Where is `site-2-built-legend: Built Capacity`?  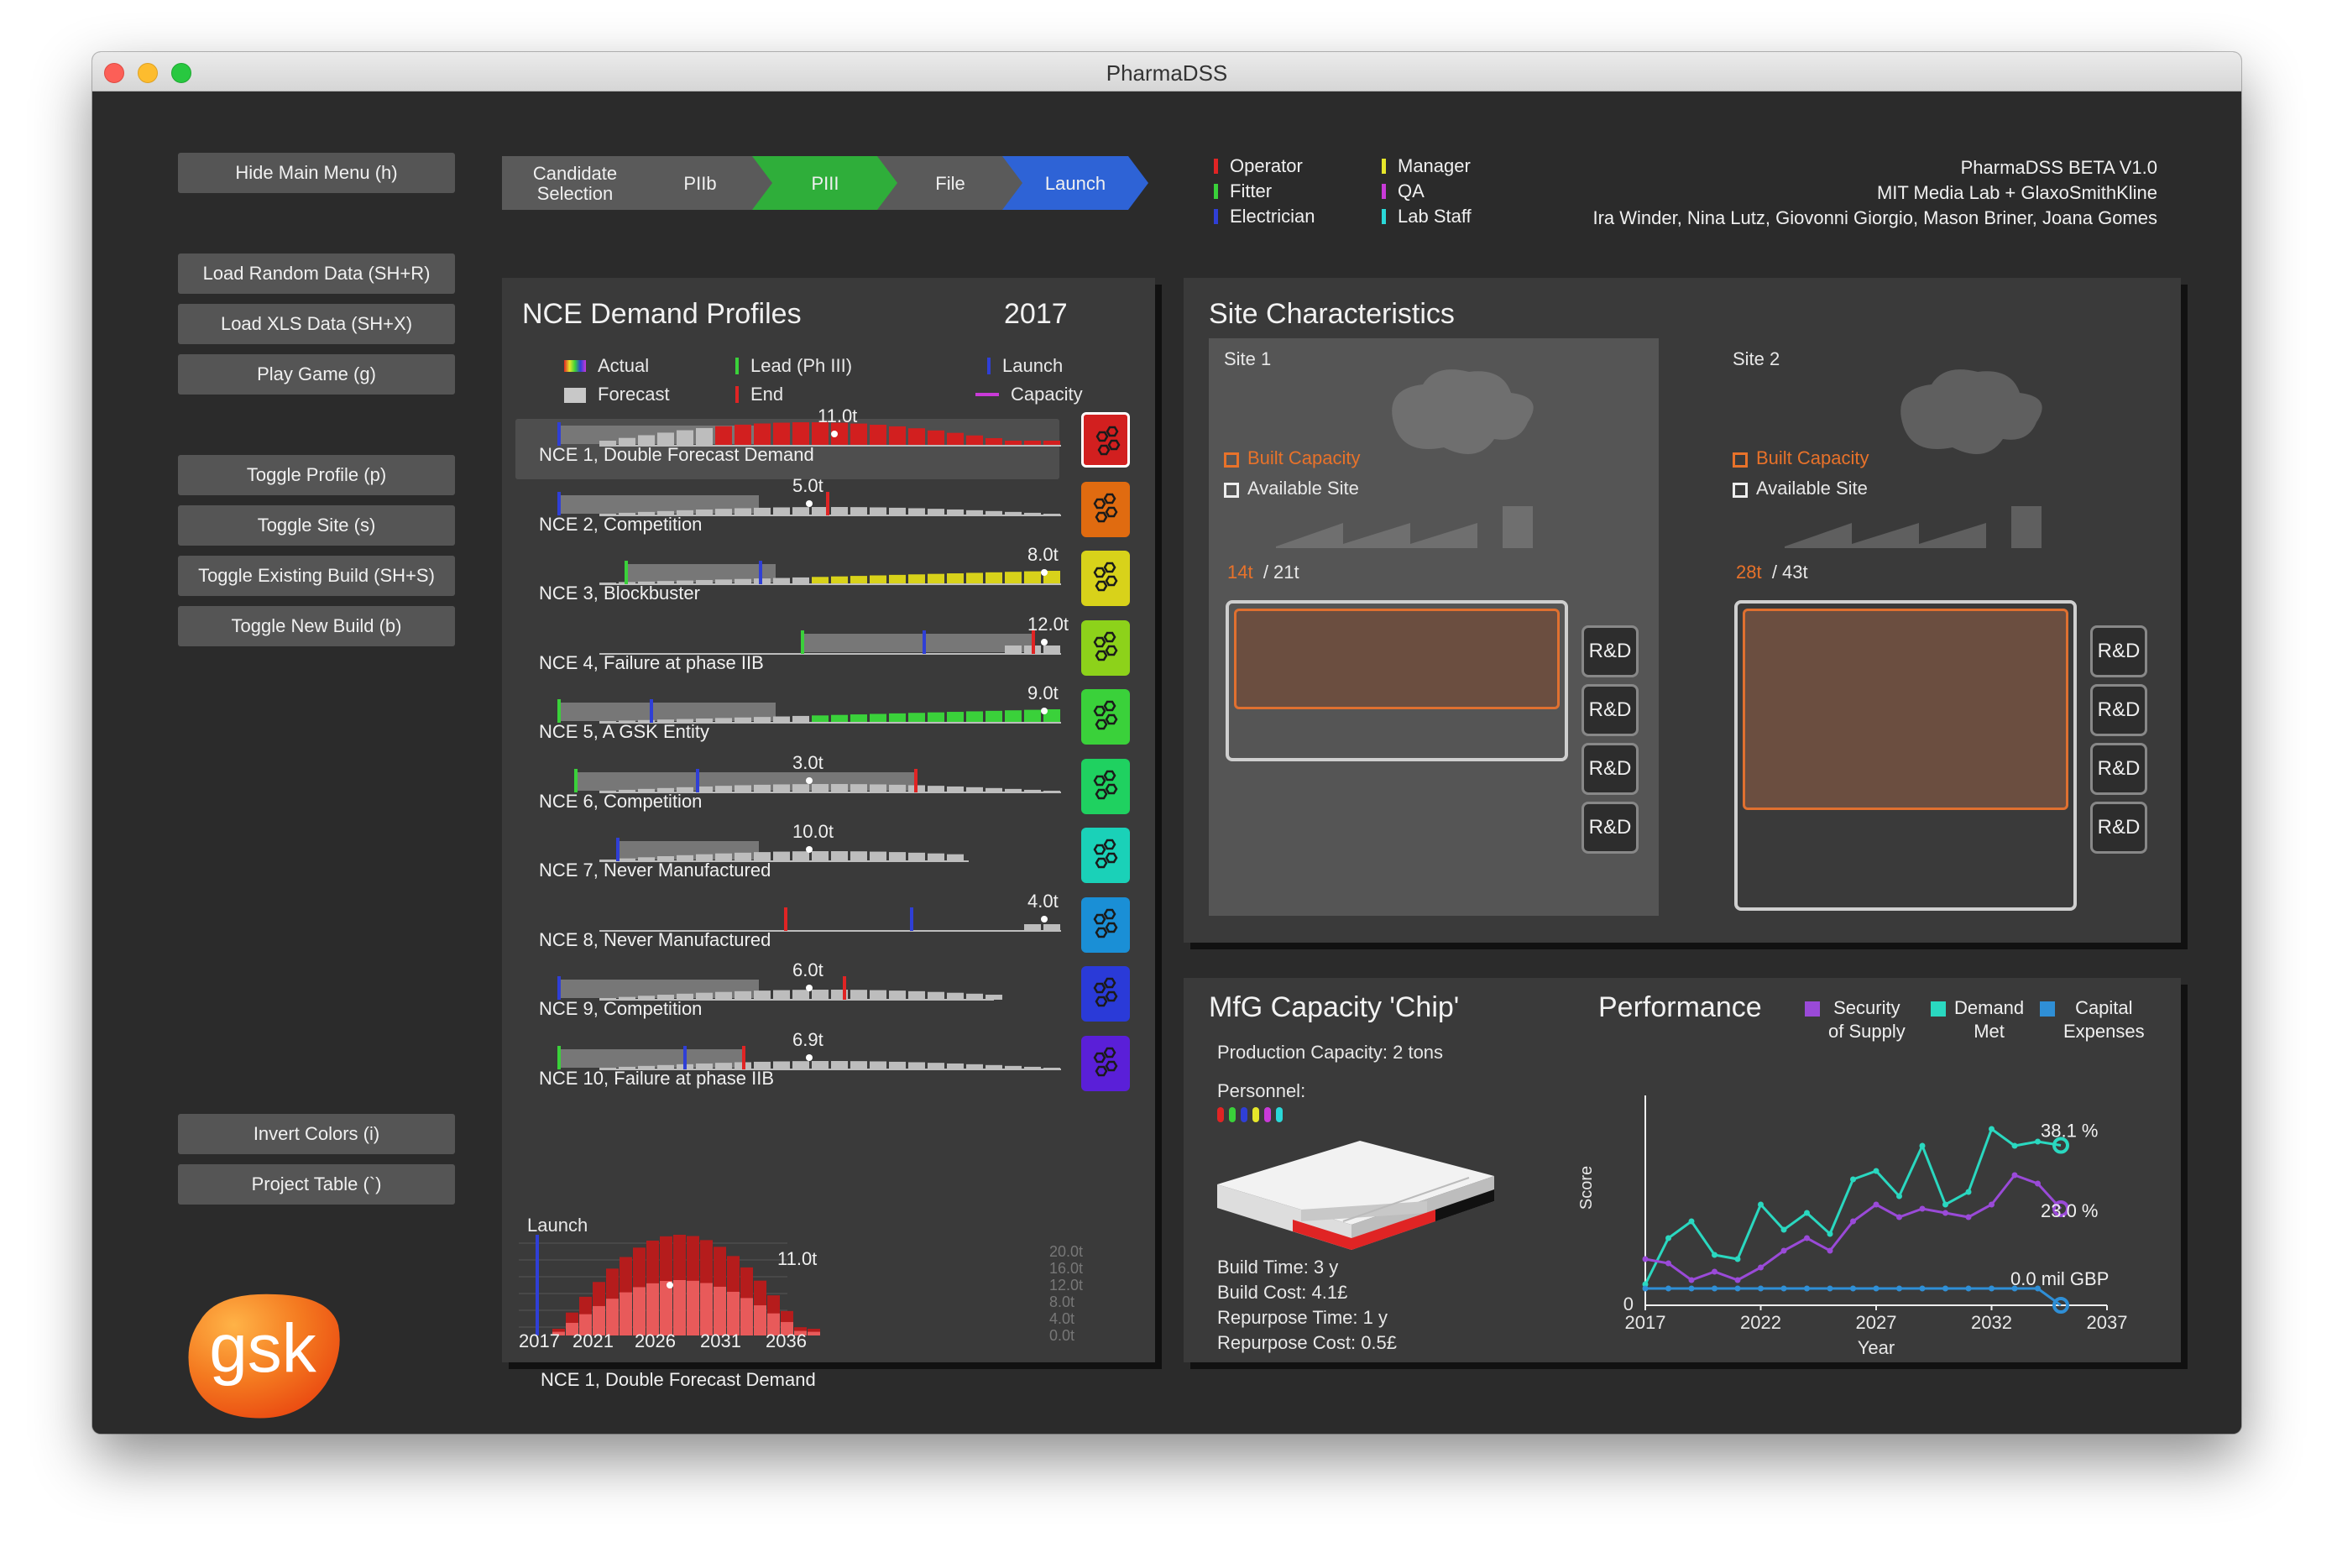
site-2-built-legend: Built Capacity is located at coordinates (1801, 458).